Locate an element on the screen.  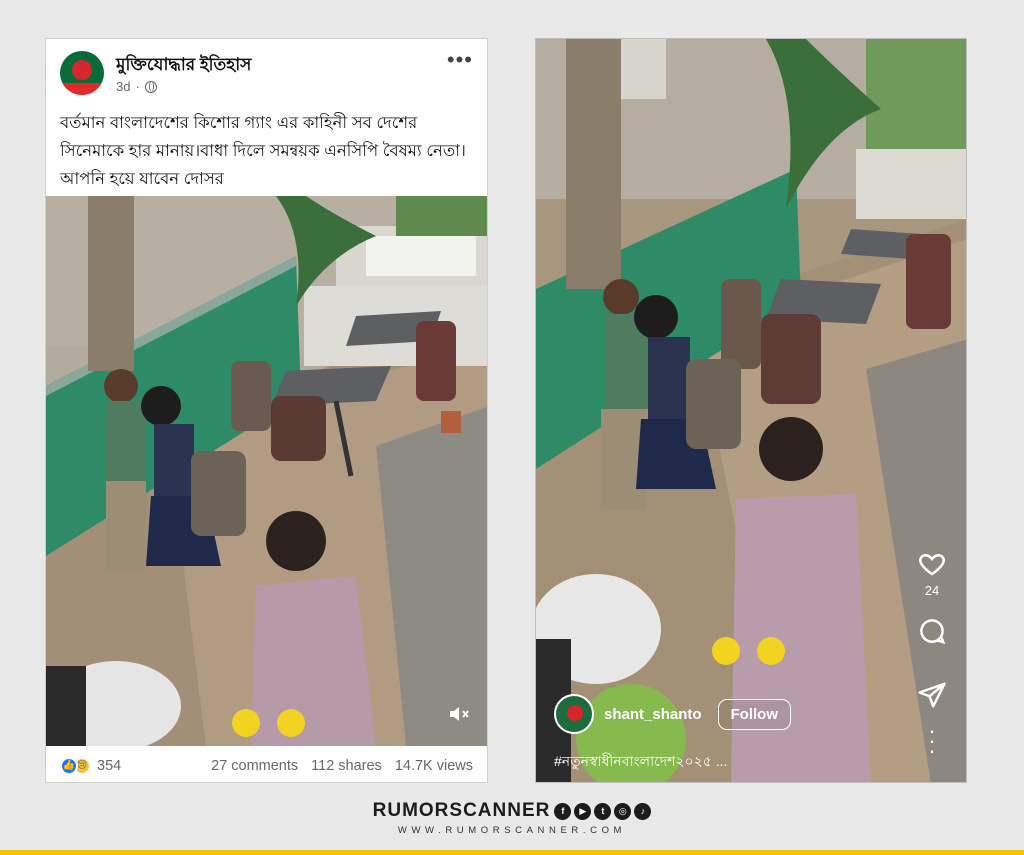
twitter-icon: t is located at coordinates (603, 811).